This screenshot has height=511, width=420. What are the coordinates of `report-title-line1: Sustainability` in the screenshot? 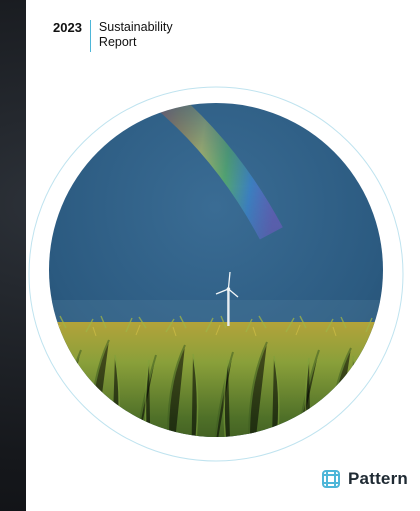 It's located at (135, 27).